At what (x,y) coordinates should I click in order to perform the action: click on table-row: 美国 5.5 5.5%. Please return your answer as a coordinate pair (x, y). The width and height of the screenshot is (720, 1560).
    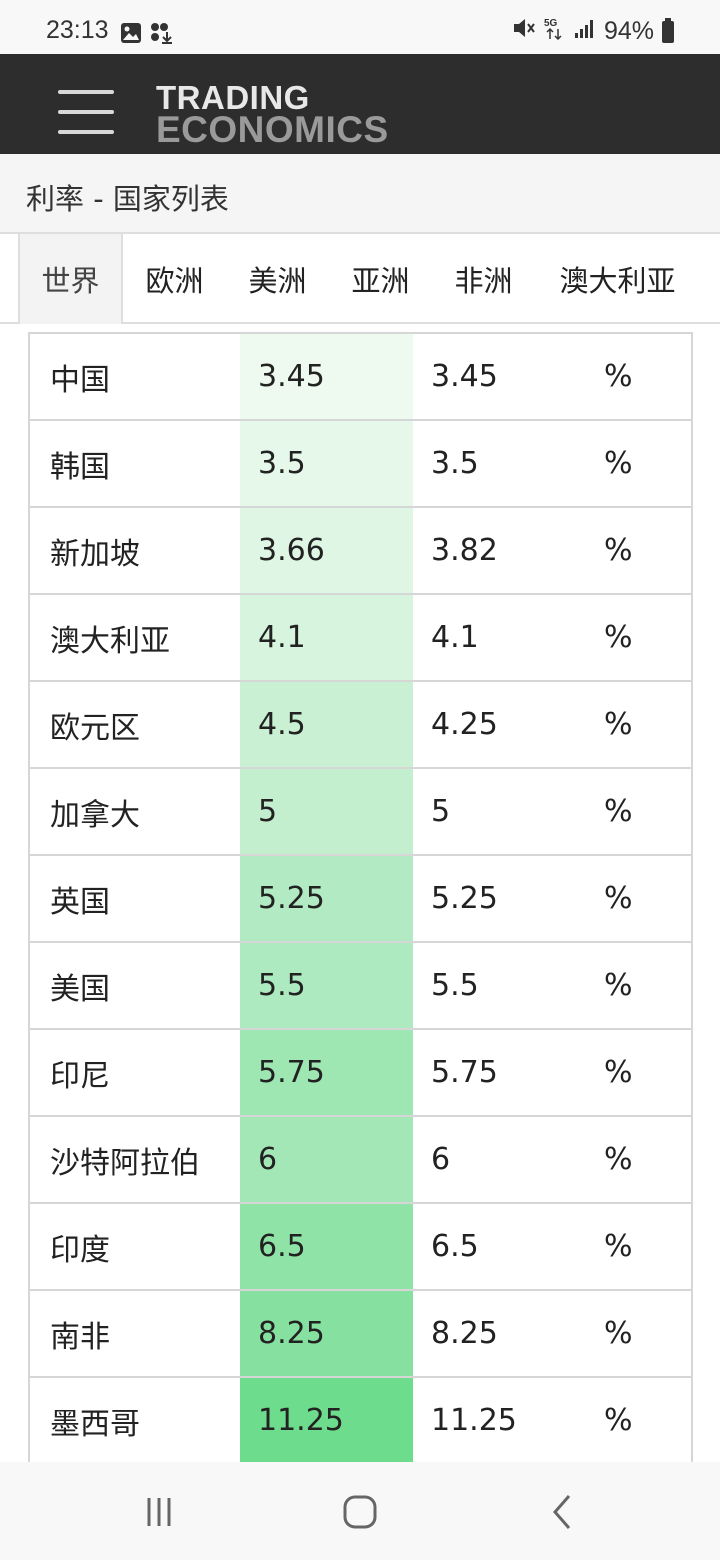
    Looking at the image, I should click on (360, 986).